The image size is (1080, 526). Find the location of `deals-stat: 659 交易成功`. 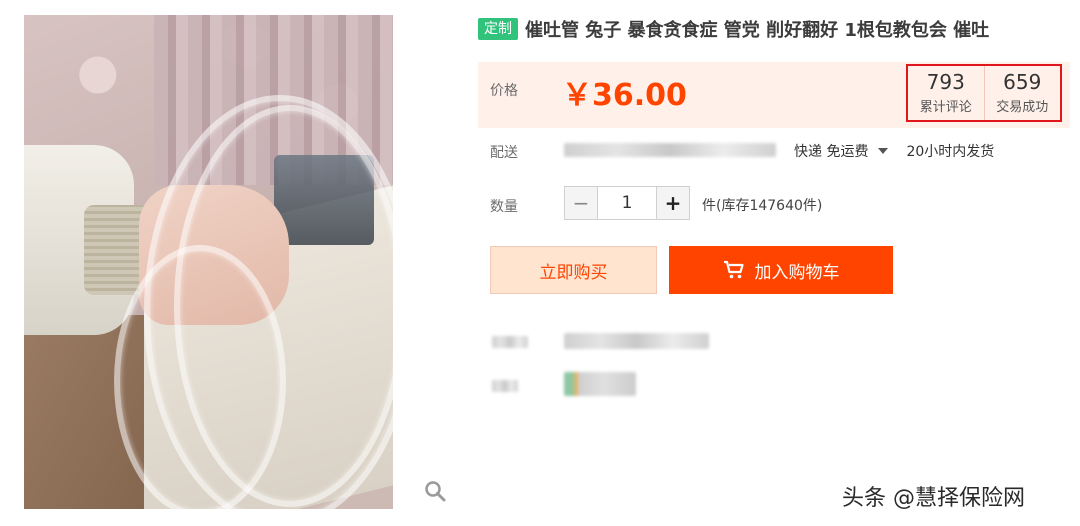

deals-stat: 659 交易成功 is located at coordinates (1022, 93).